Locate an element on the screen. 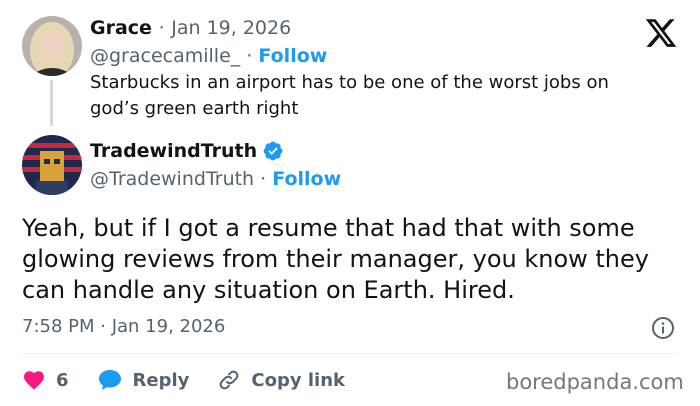  parent-author-line: Grace · Jan 19, 2026 is located at coordinates (190, 28).